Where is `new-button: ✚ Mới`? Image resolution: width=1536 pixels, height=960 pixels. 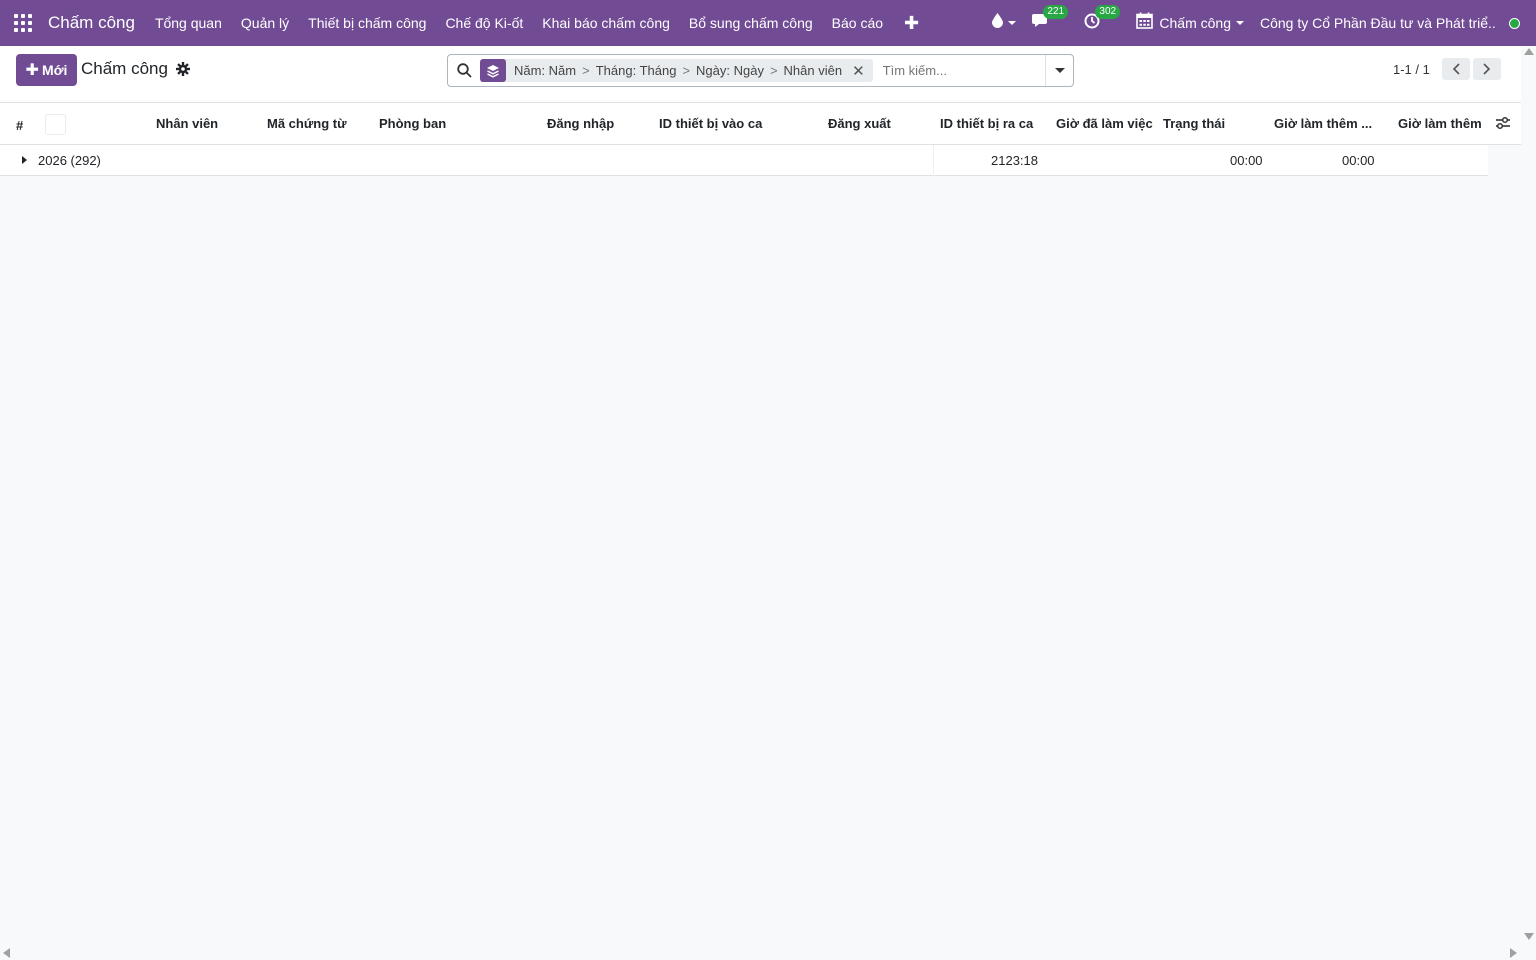
new-button: ✚ Mới is located at coordinates (46, 70).